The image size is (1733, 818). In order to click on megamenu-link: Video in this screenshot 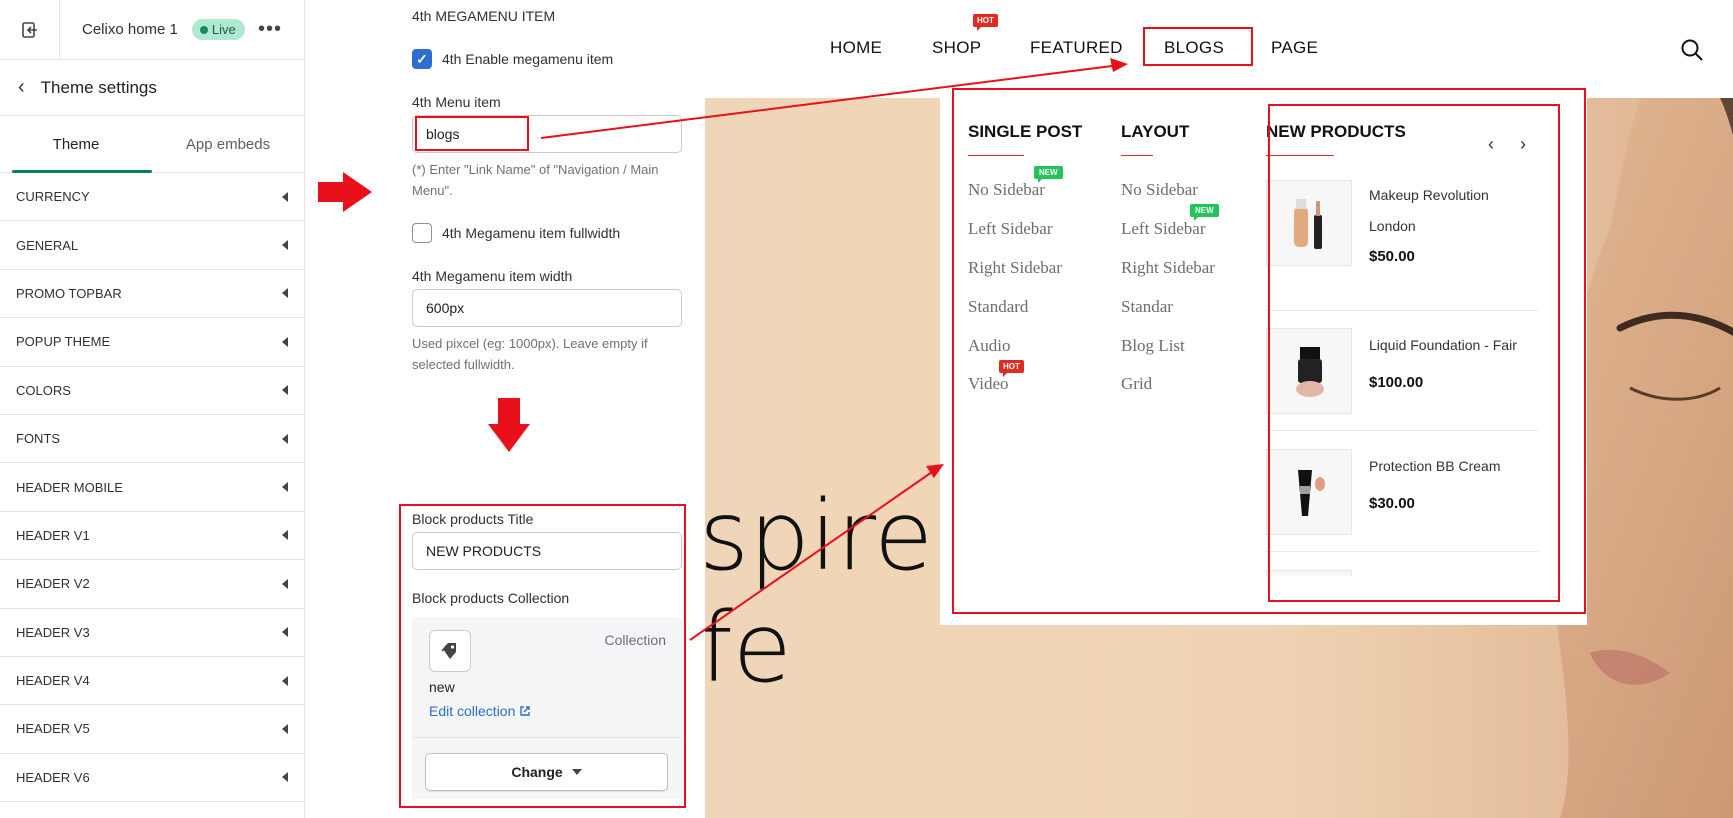, I will do `click(988, 384)`.